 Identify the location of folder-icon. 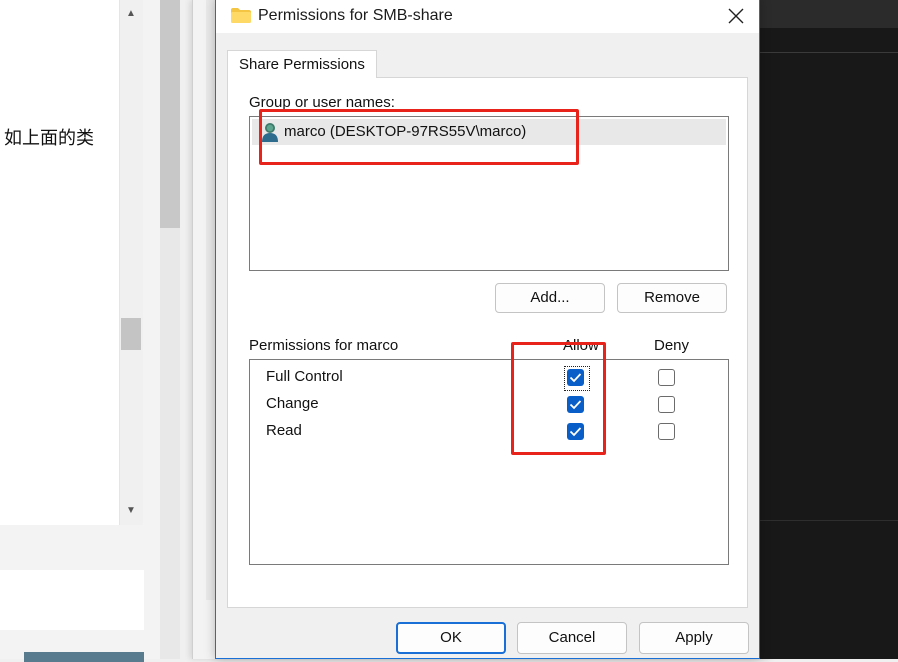
(241, 15).